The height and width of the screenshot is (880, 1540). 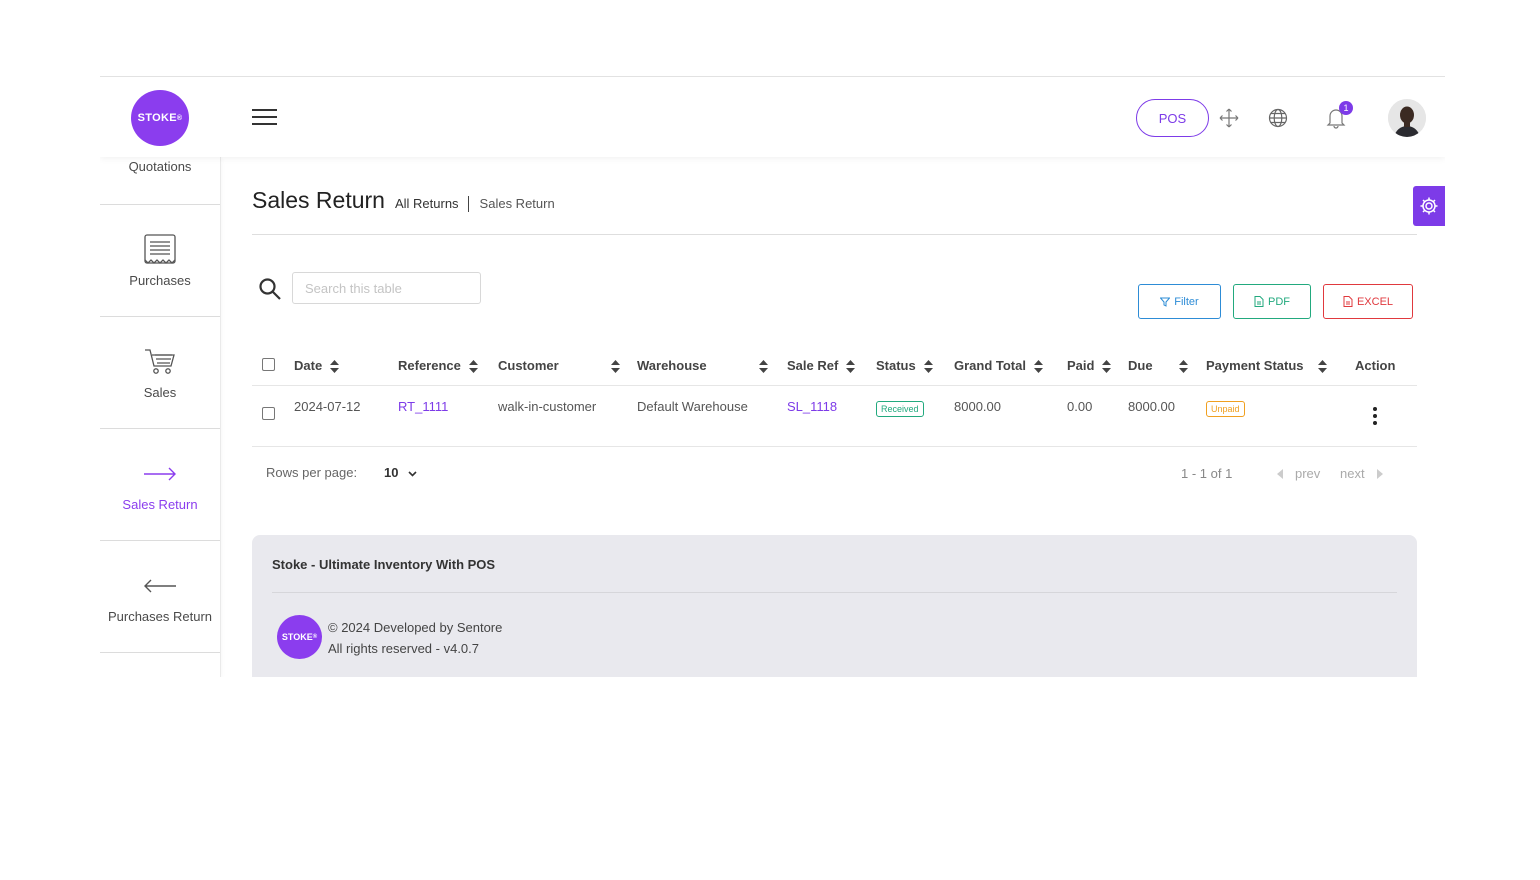 I want to click on sidebar-item-label: Sales Return, so click(x=160, y=504).